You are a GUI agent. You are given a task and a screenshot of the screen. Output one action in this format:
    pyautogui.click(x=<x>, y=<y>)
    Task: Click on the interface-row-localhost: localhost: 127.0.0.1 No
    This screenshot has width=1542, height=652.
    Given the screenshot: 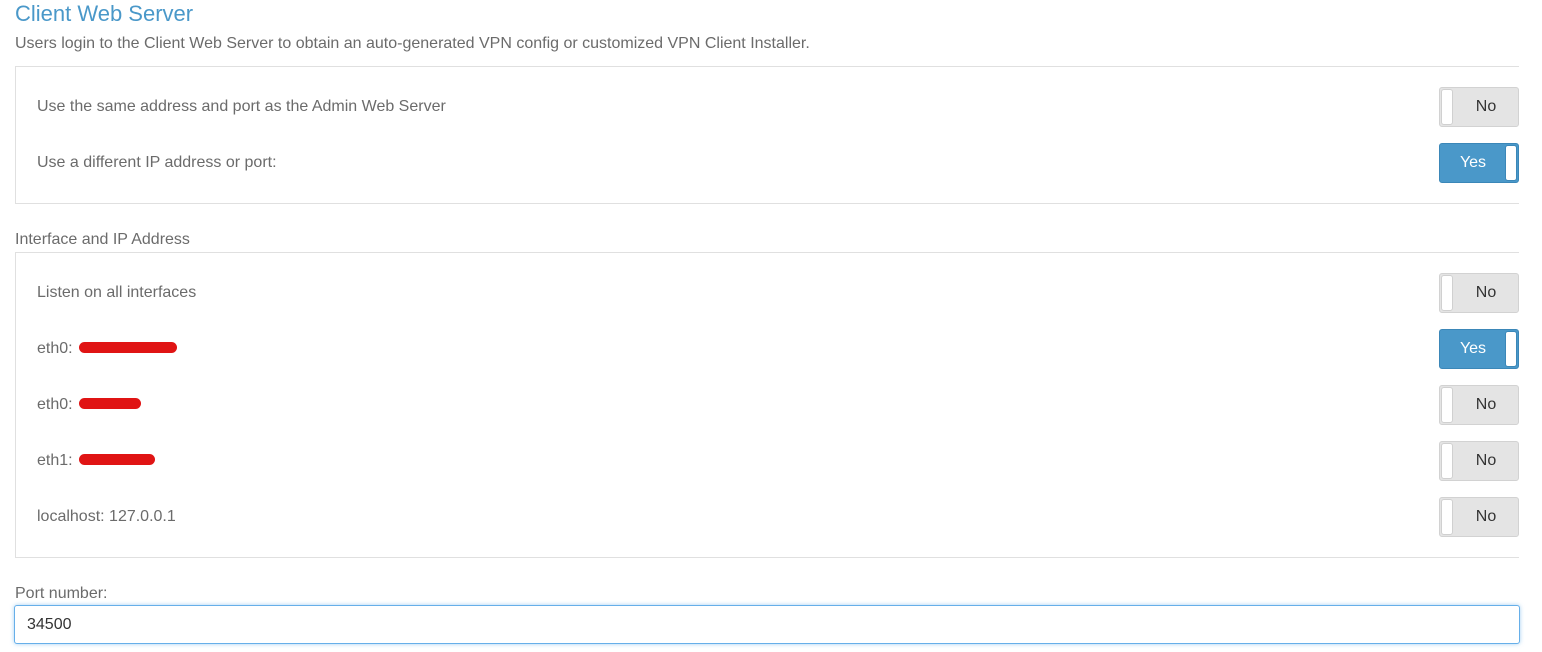 What is the action you would take?
    pyautogui.click(x=768, y=517)
    